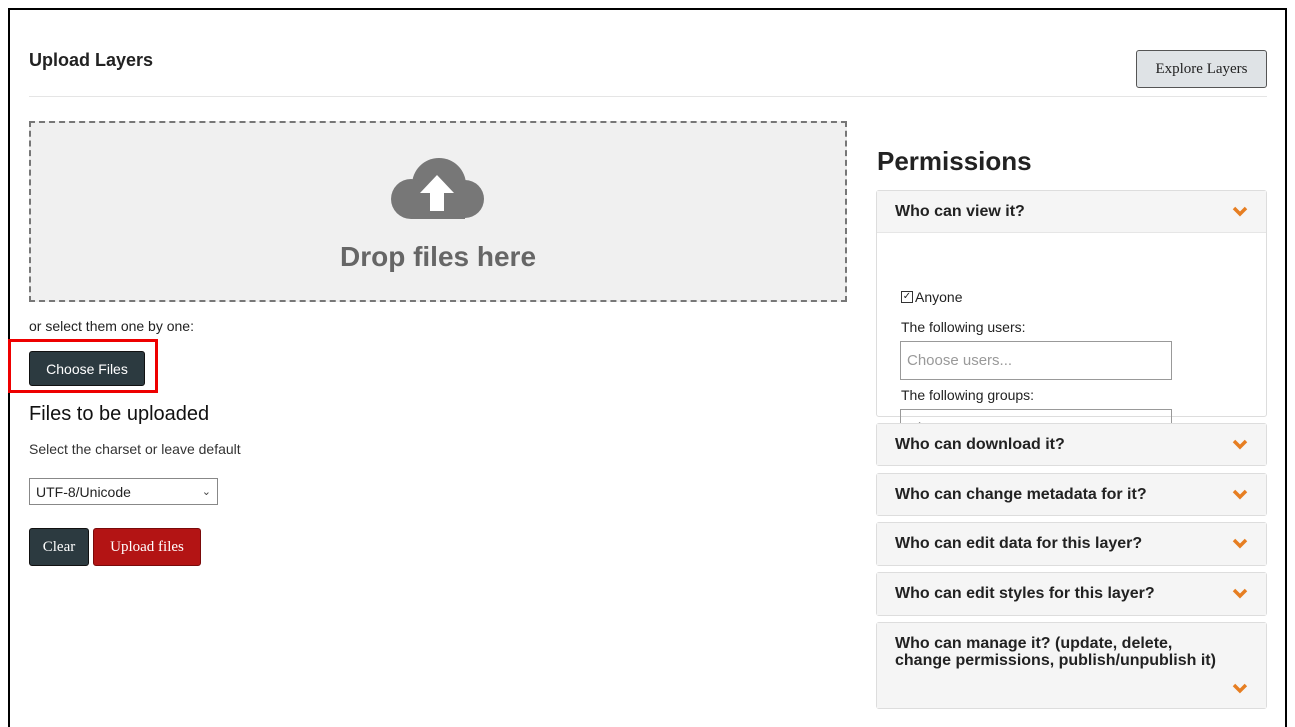 This screenshot has height=727, width=1295. I want to click on anyone-checkbox-row: ✓ Anyone, so click(931, 297).